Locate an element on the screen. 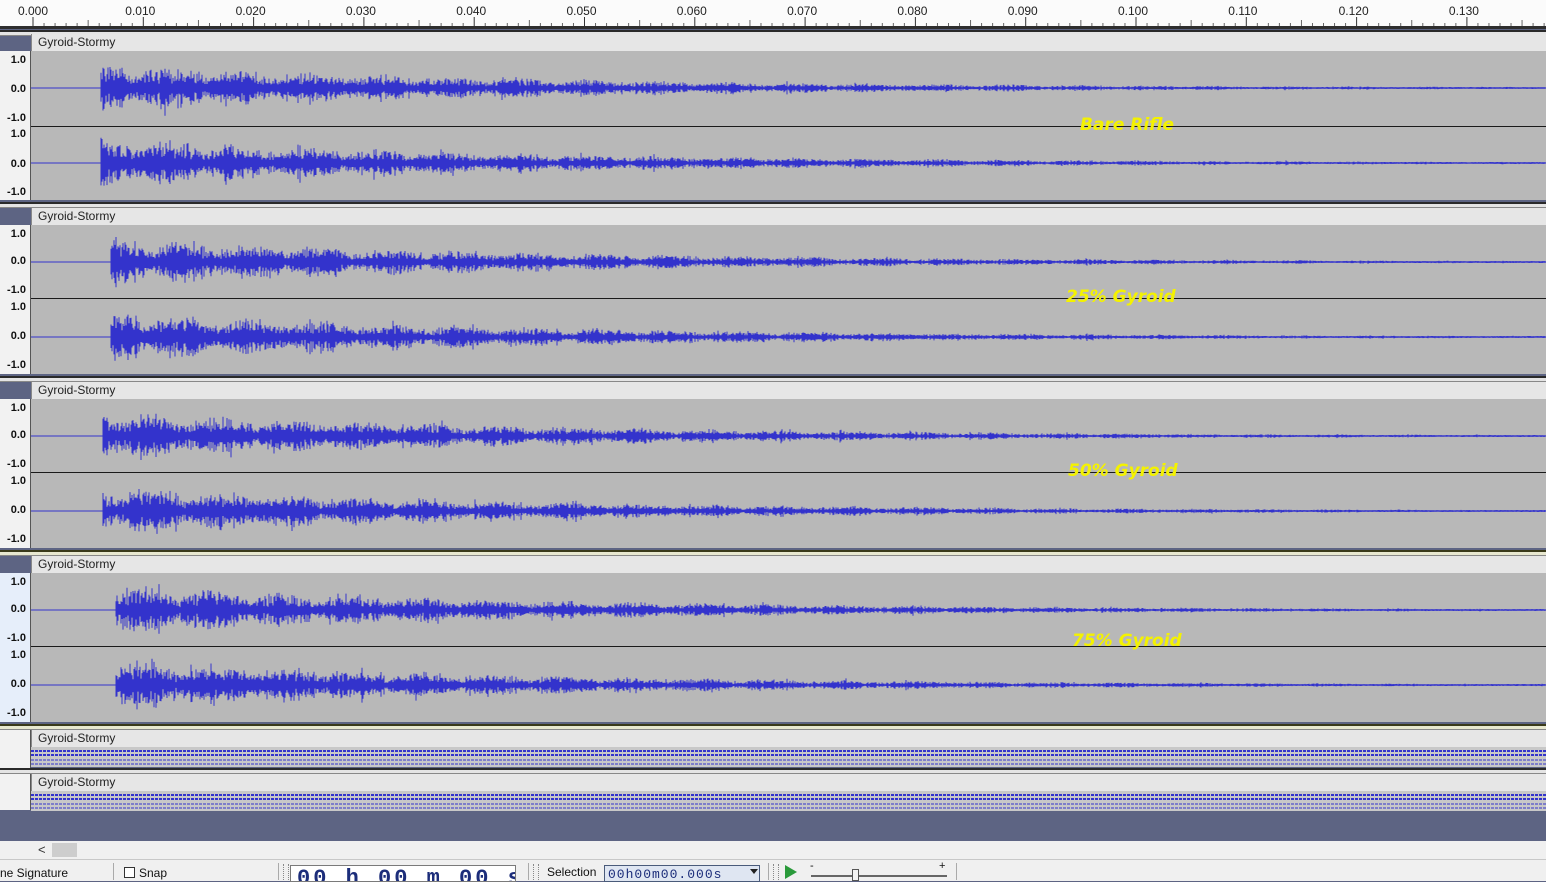 The width and height of the screenshot is (1546, 882). horizontal-scrollbar: < is located at coordinates (773, 850).